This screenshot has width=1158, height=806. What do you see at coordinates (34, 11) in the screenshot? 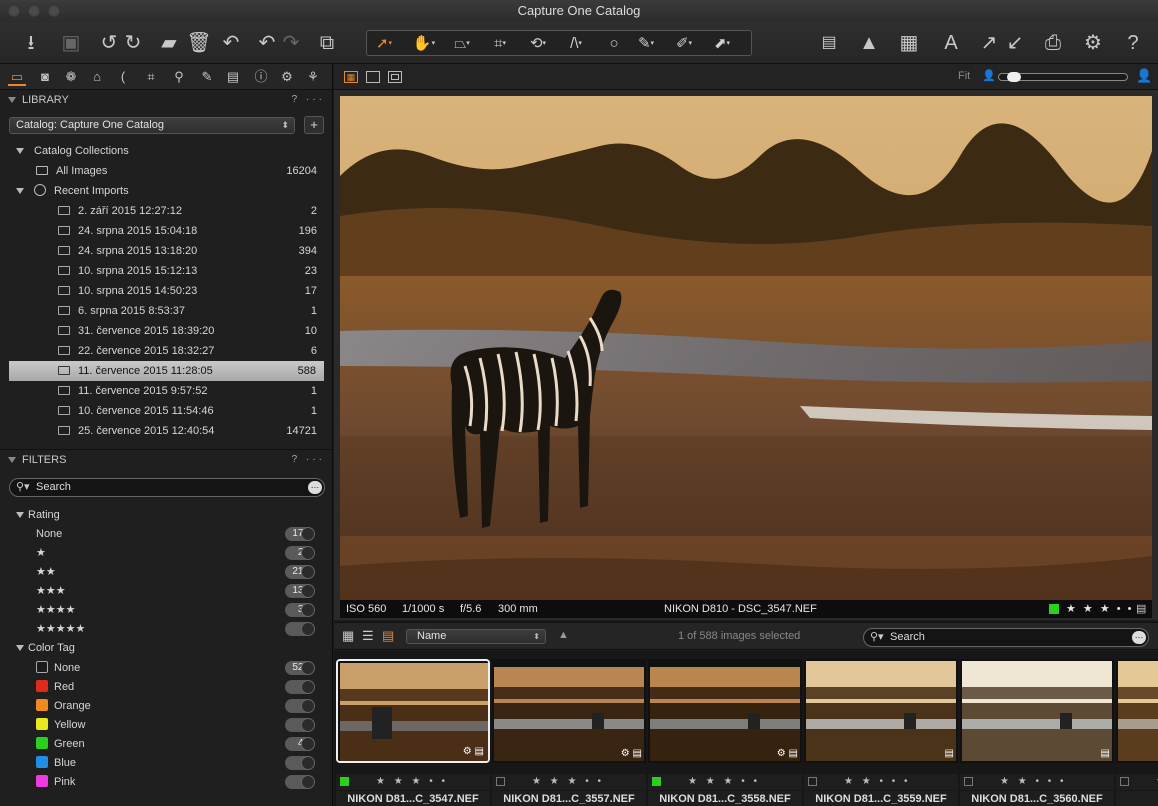
I see `minimize-window-button` at bounding box center [34, 11].